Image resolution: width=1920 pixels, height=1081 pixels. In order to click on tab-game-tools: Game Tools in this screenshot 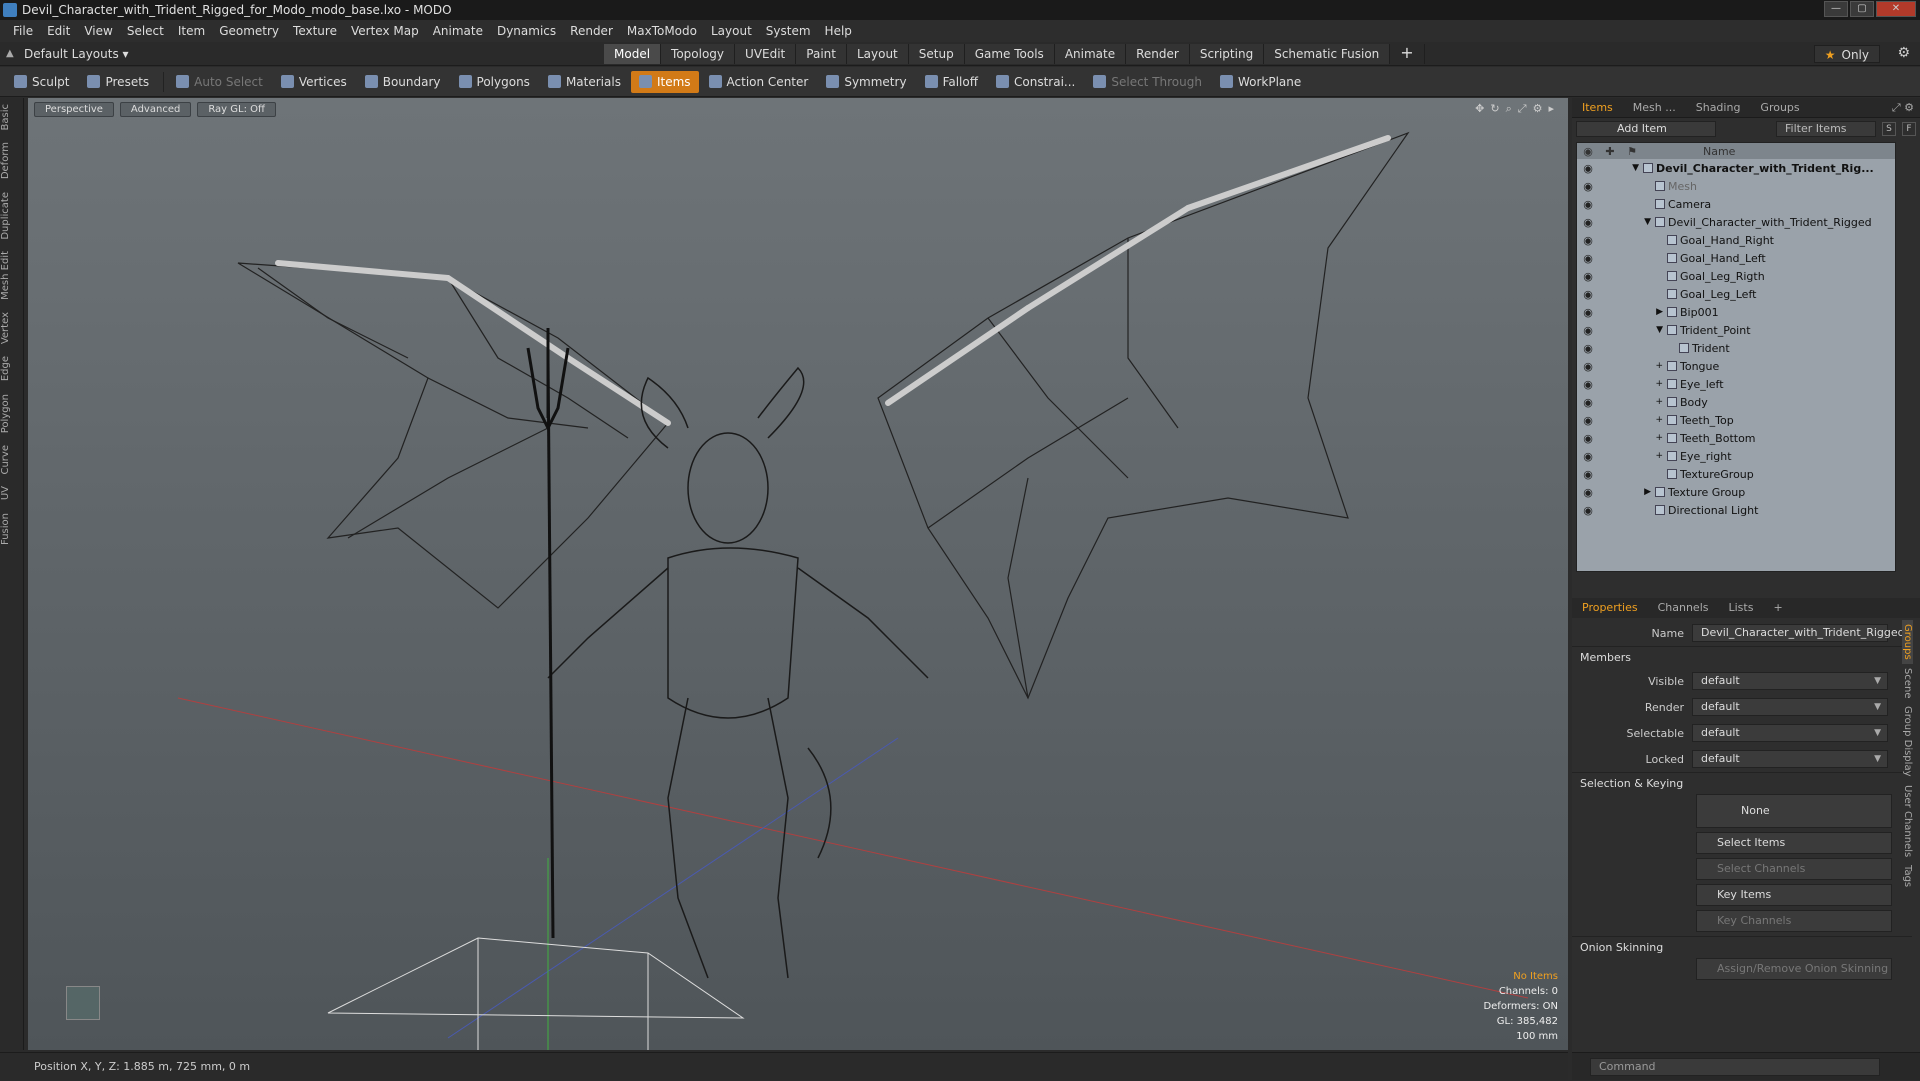, I will do `click(1009, 54)`.